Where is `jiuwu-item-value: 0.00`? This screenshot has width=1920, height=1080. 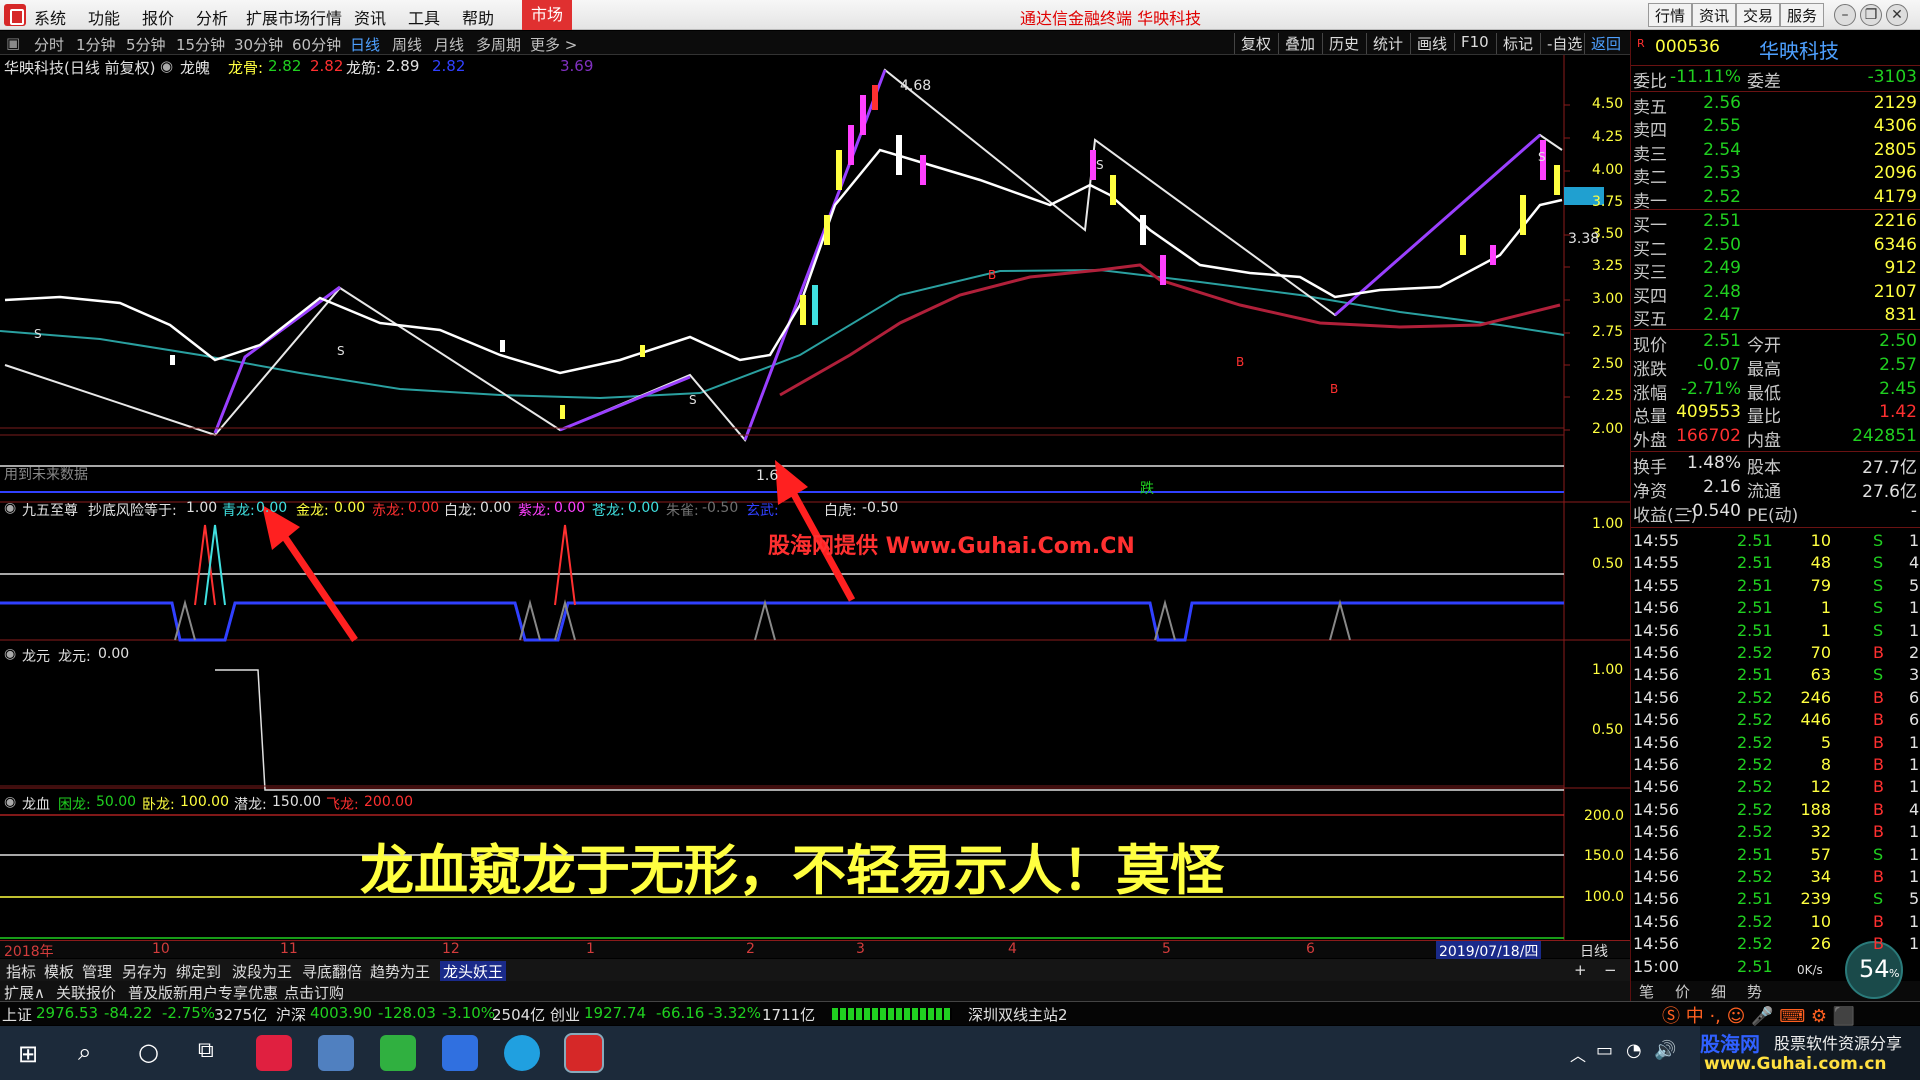 jiuwu-item-value: 0.00 is located at coordinates (350, 508).